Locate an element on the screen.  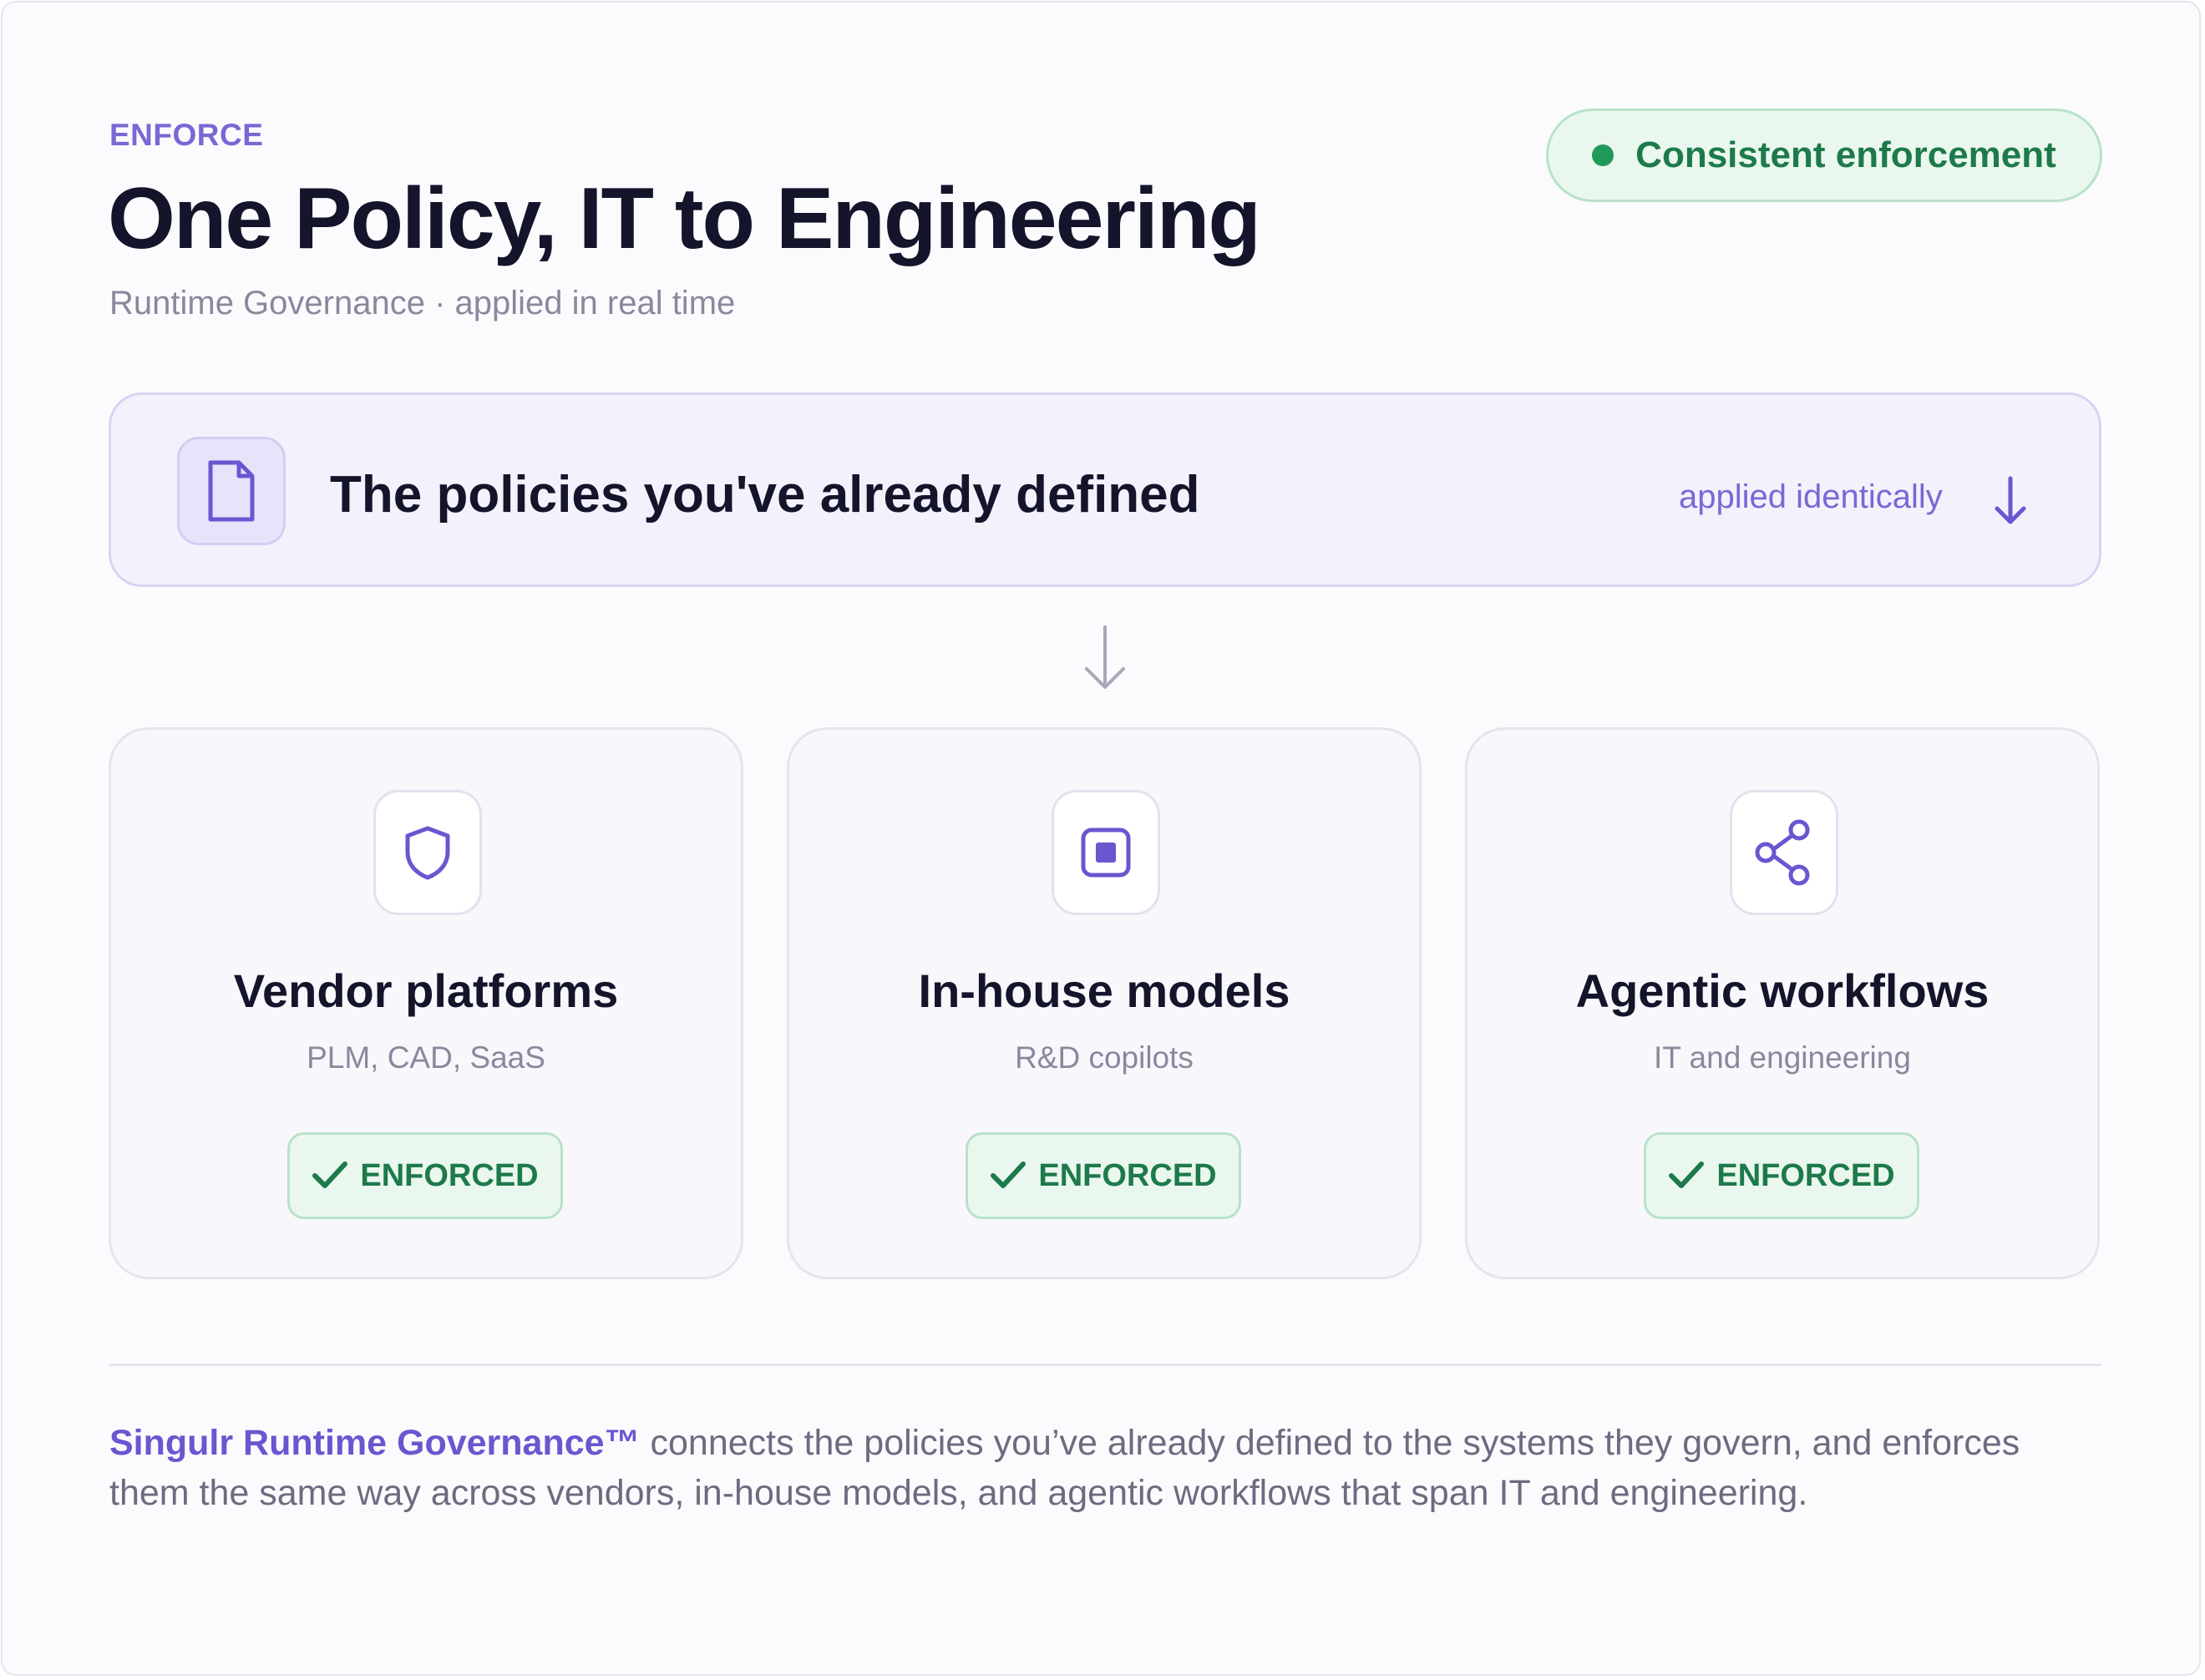
brand-name: Singulr Runtime Governance™ is located at coordinates (375, 1443).